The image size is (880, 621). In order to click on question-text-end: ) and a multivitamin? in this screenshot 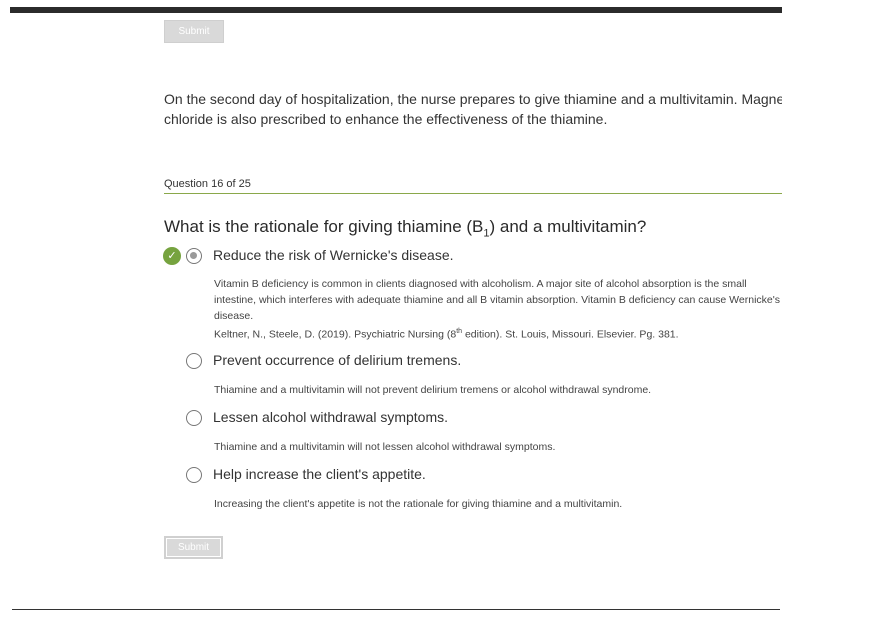, I will do `click(568, 226)`.